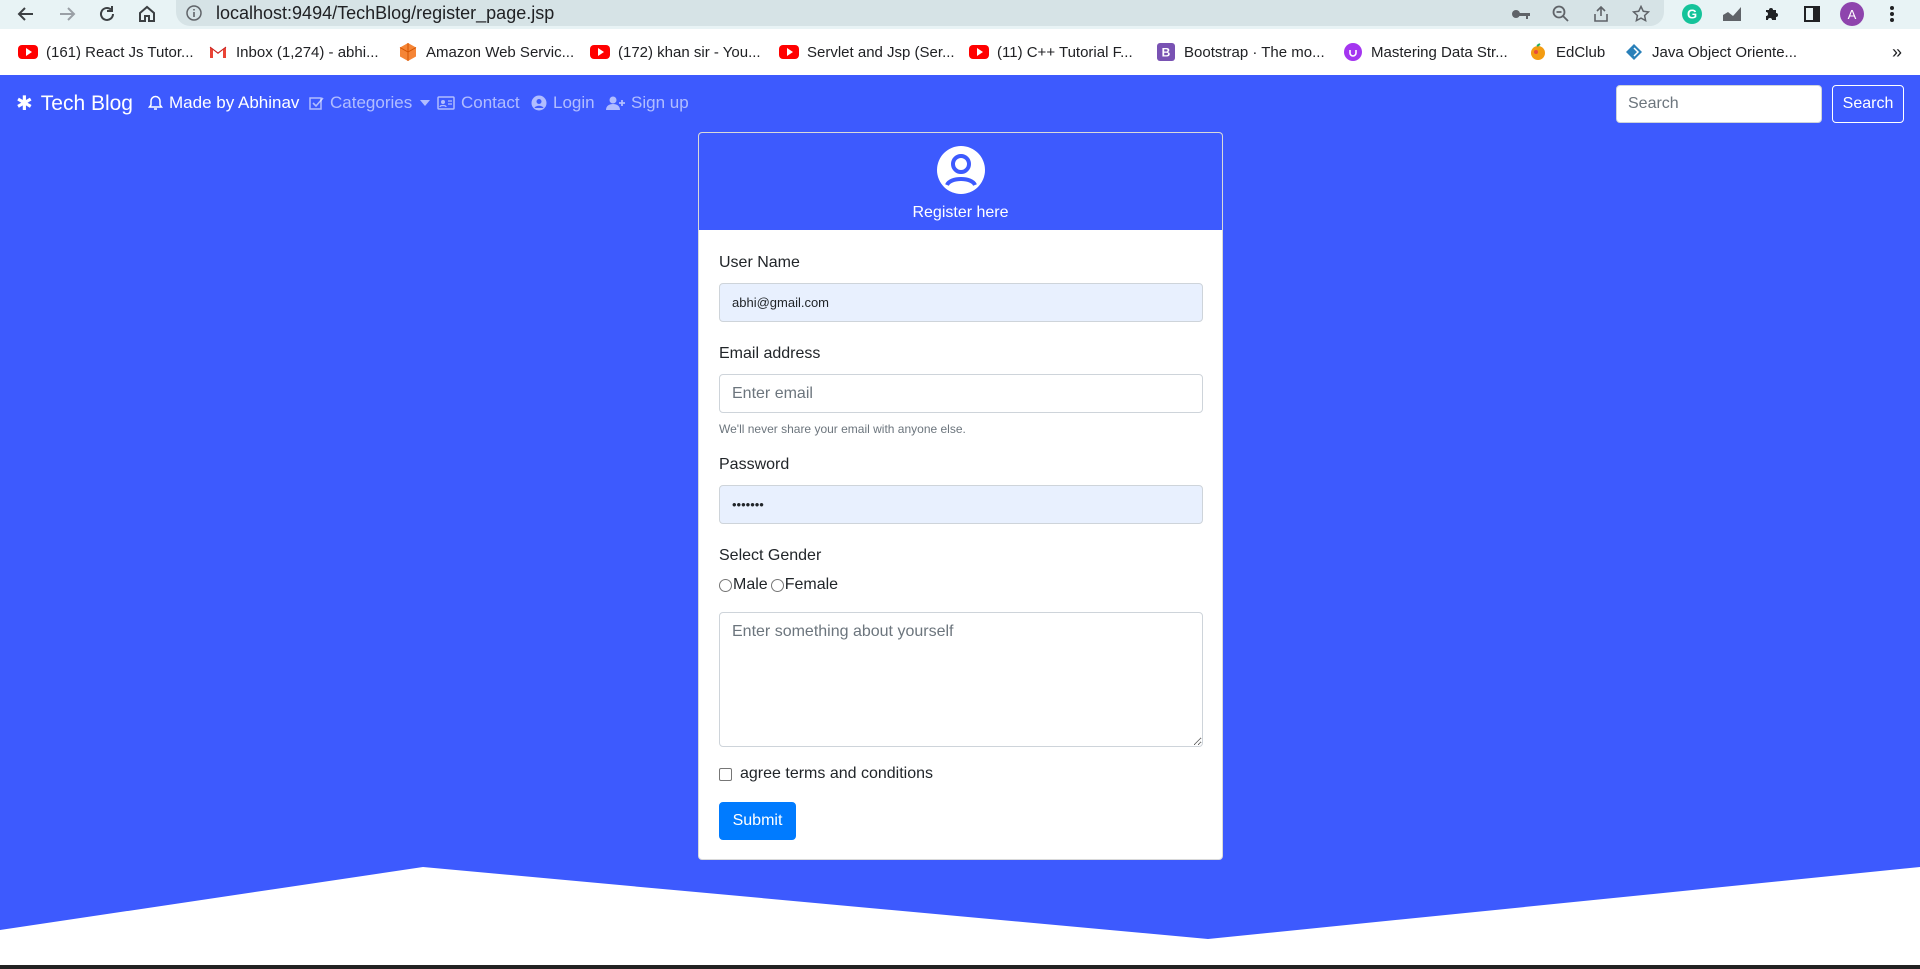 This screenshot has width=1920, height=969. What do you see at coordinates (961, 302) in the screenshot?
I see `username-field` at bounding box center [961, 302].